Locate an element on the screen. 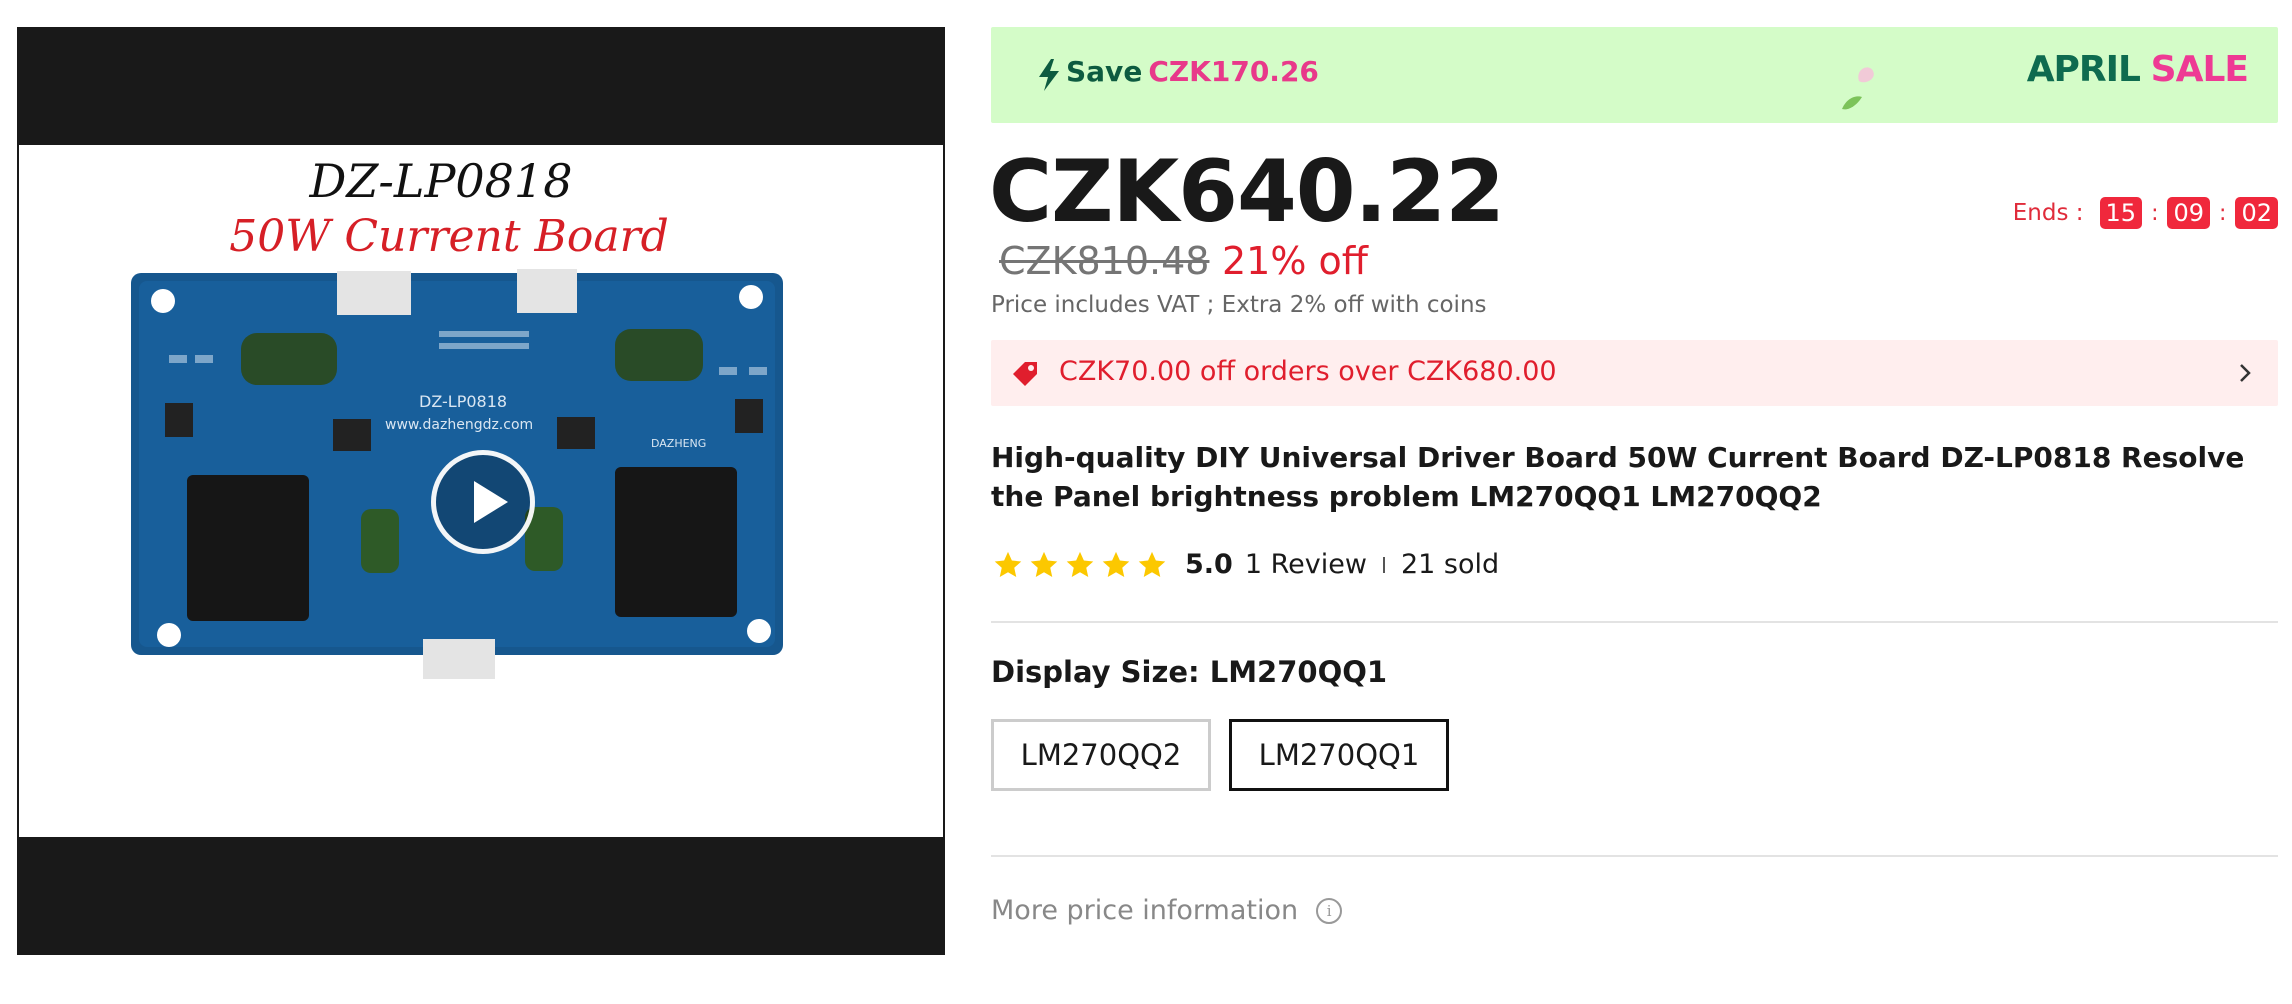 The image size is (2292, 1004). sale-word: SALE is located at coordinates (2199, 69).